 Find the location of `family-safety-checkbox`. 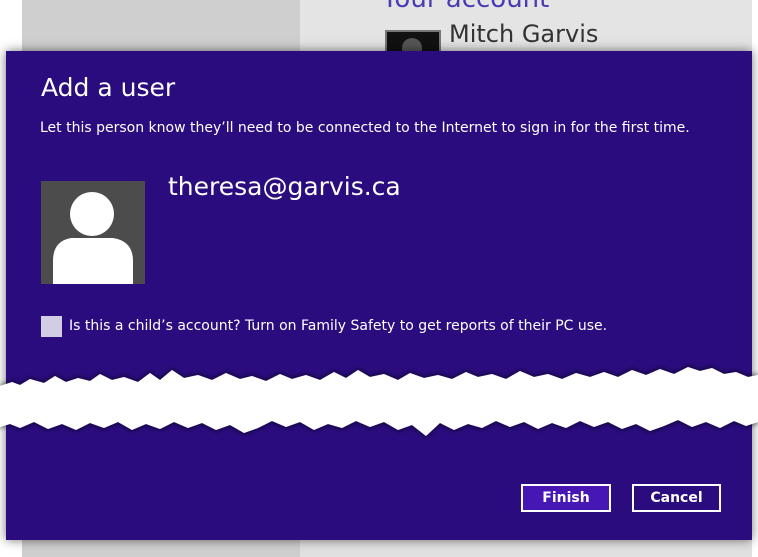

family-safety-checkbox is located at coordinates (51, 326).